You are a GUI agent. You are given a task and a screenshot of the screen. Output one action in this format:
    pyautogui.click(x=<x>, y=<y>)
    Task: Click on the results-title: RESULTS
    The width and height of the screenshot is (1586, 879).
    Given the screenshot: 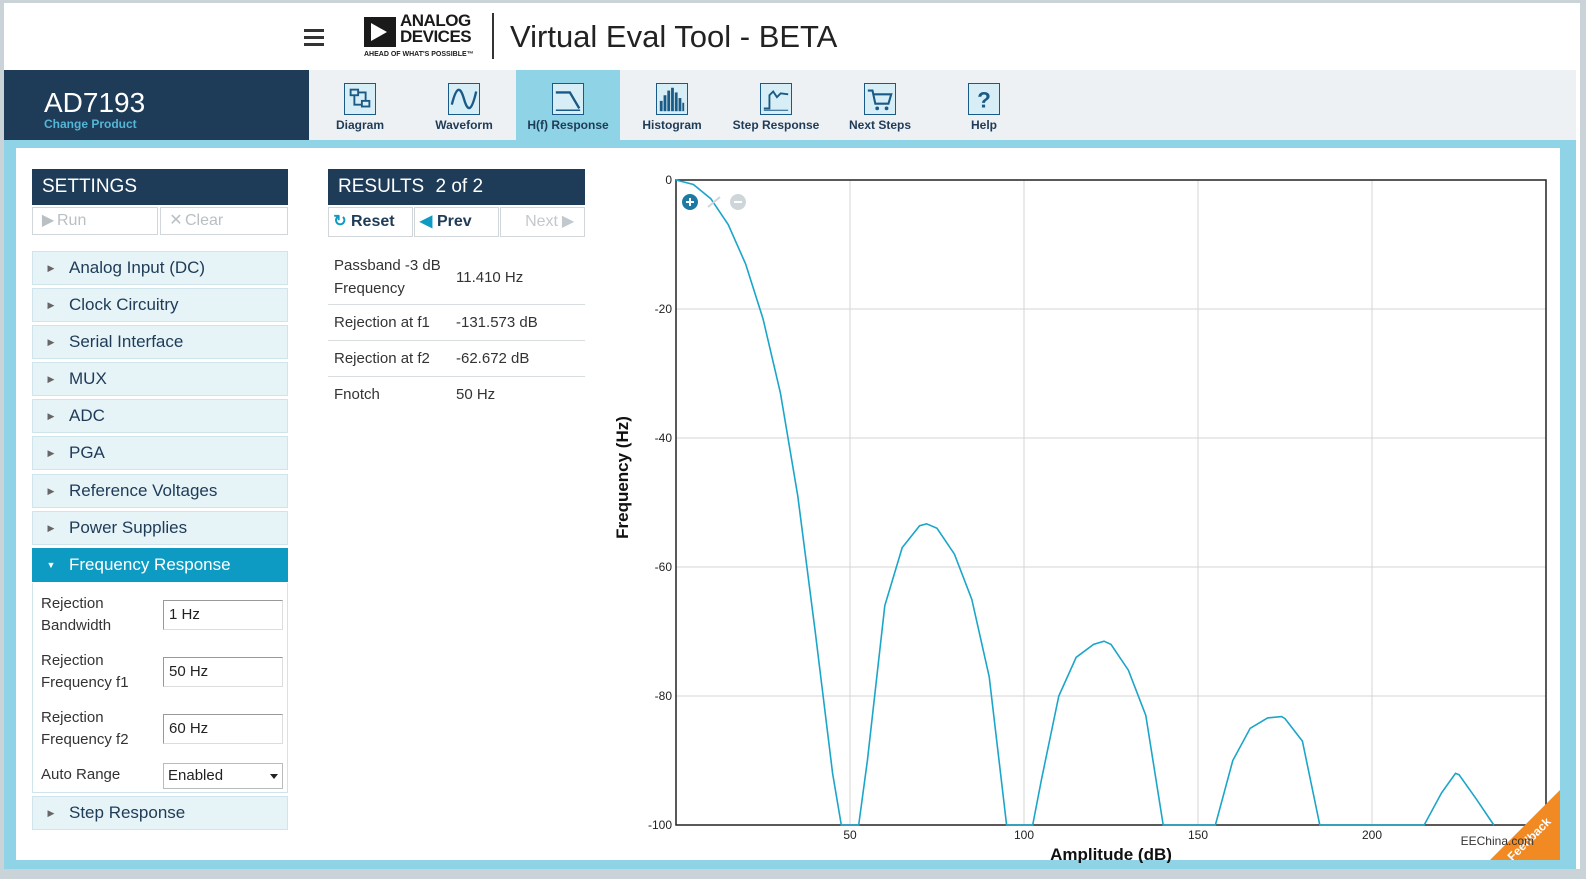 What is the action you would take?
    pyautogui.click(x=381, y=186)
    